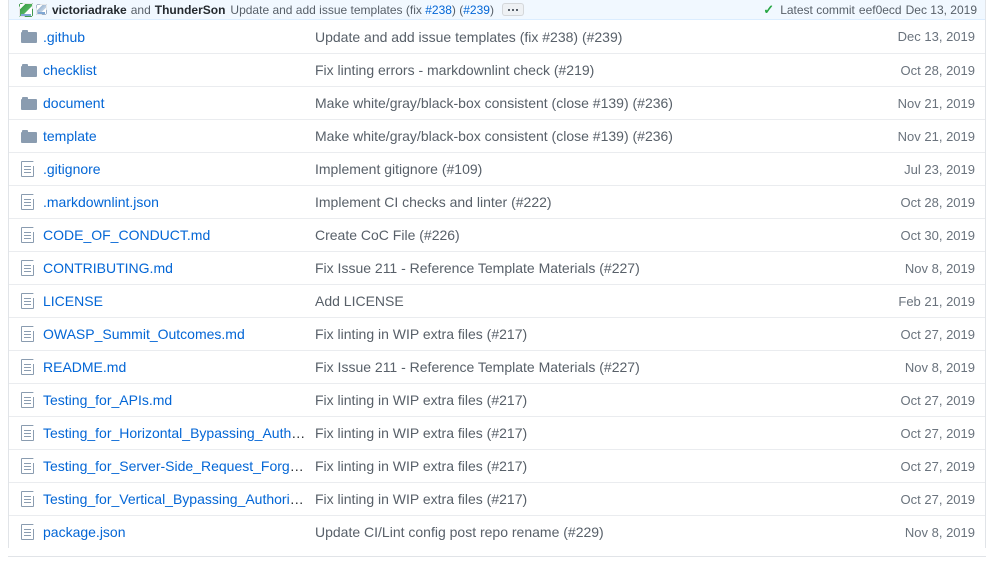 Image resolution: width=994 pixels, height=564 pixels. Describe the element at coordinates (140, 9) in the screenshot. I see `commit-author-conjunction: and` at that location.